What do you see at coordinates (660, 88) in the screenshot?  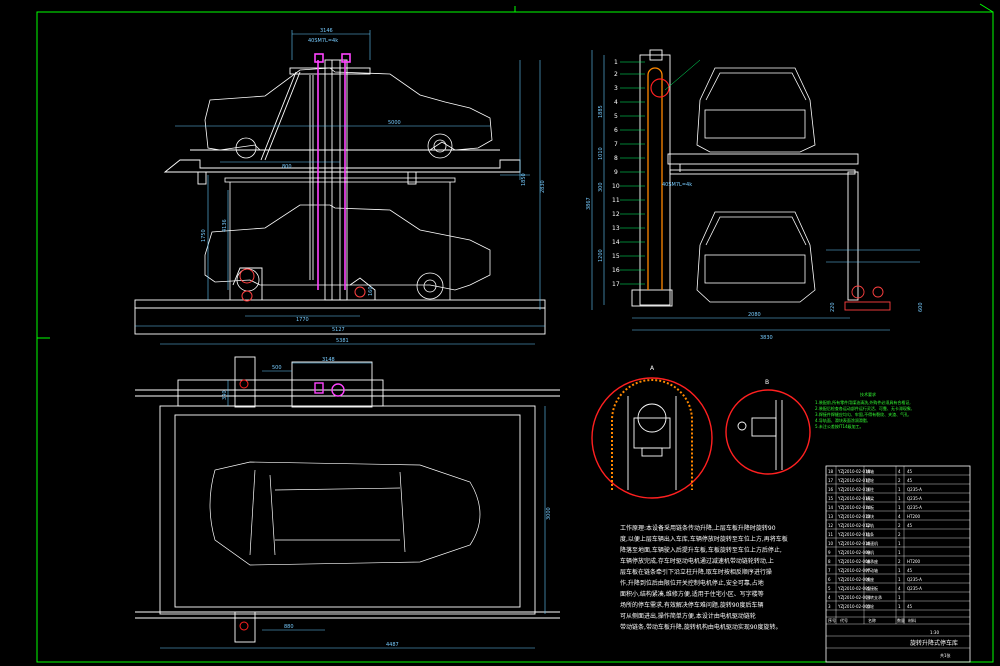 I see `detail-a-marker` at bounding box center [660, 88].